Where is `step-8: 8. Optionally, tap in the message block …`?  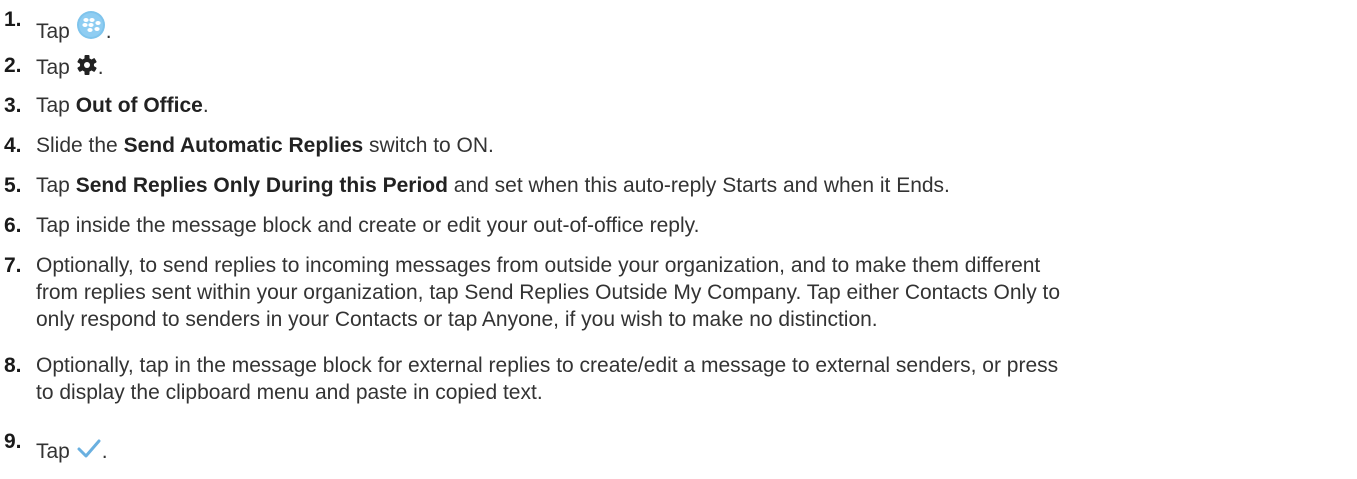
step-8: 8. Optionally, tap in the message block … is located at coordinates (678, 382).